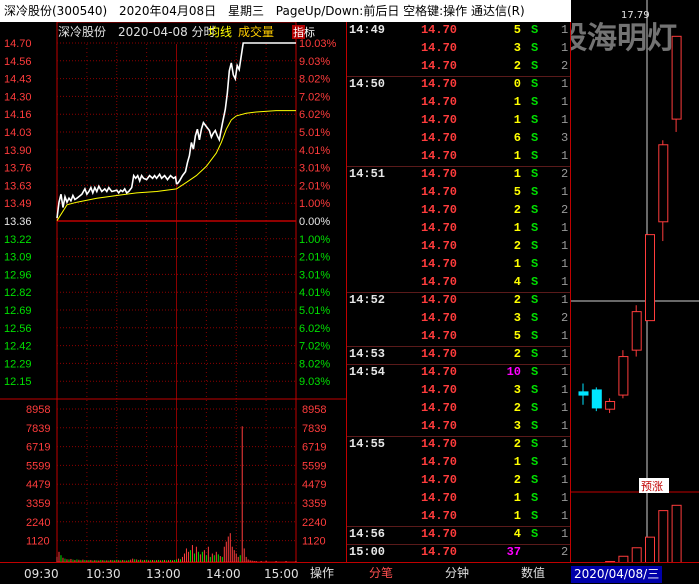 The image size is (699, 584). I want to click on trade-row: 14.70 5 S 1, so click(458, 337).